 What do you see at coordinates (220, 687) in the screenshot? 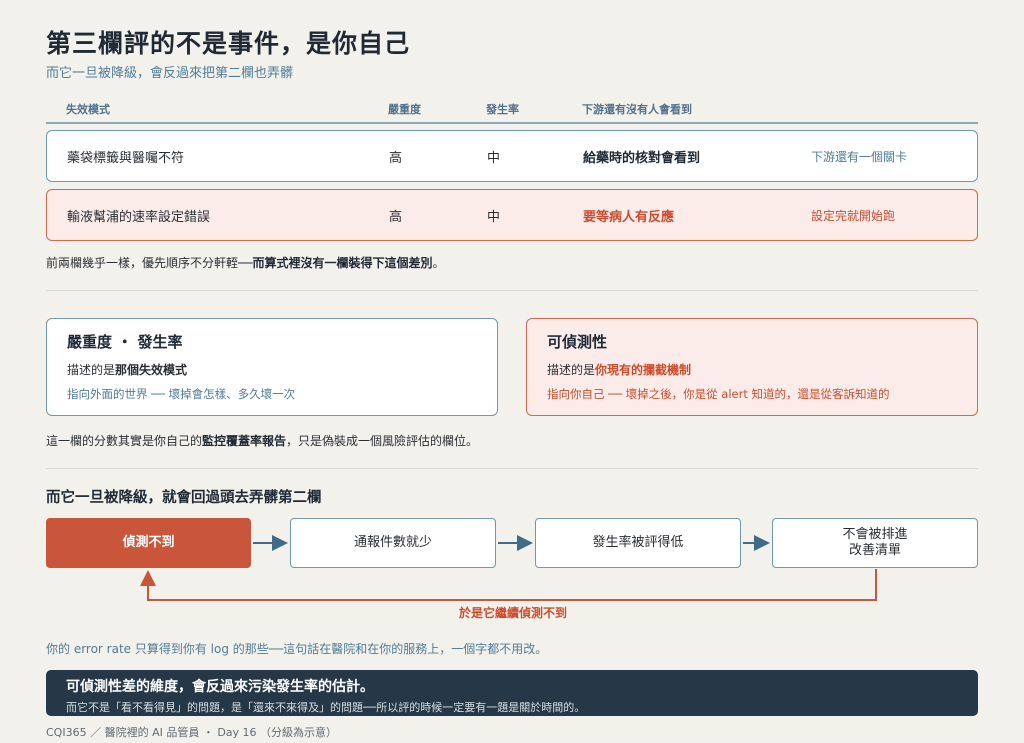
I see `banner-heading: 可偵測性差的維度，會反過來污染發生率的估計。` at bounding box center [220, 687].